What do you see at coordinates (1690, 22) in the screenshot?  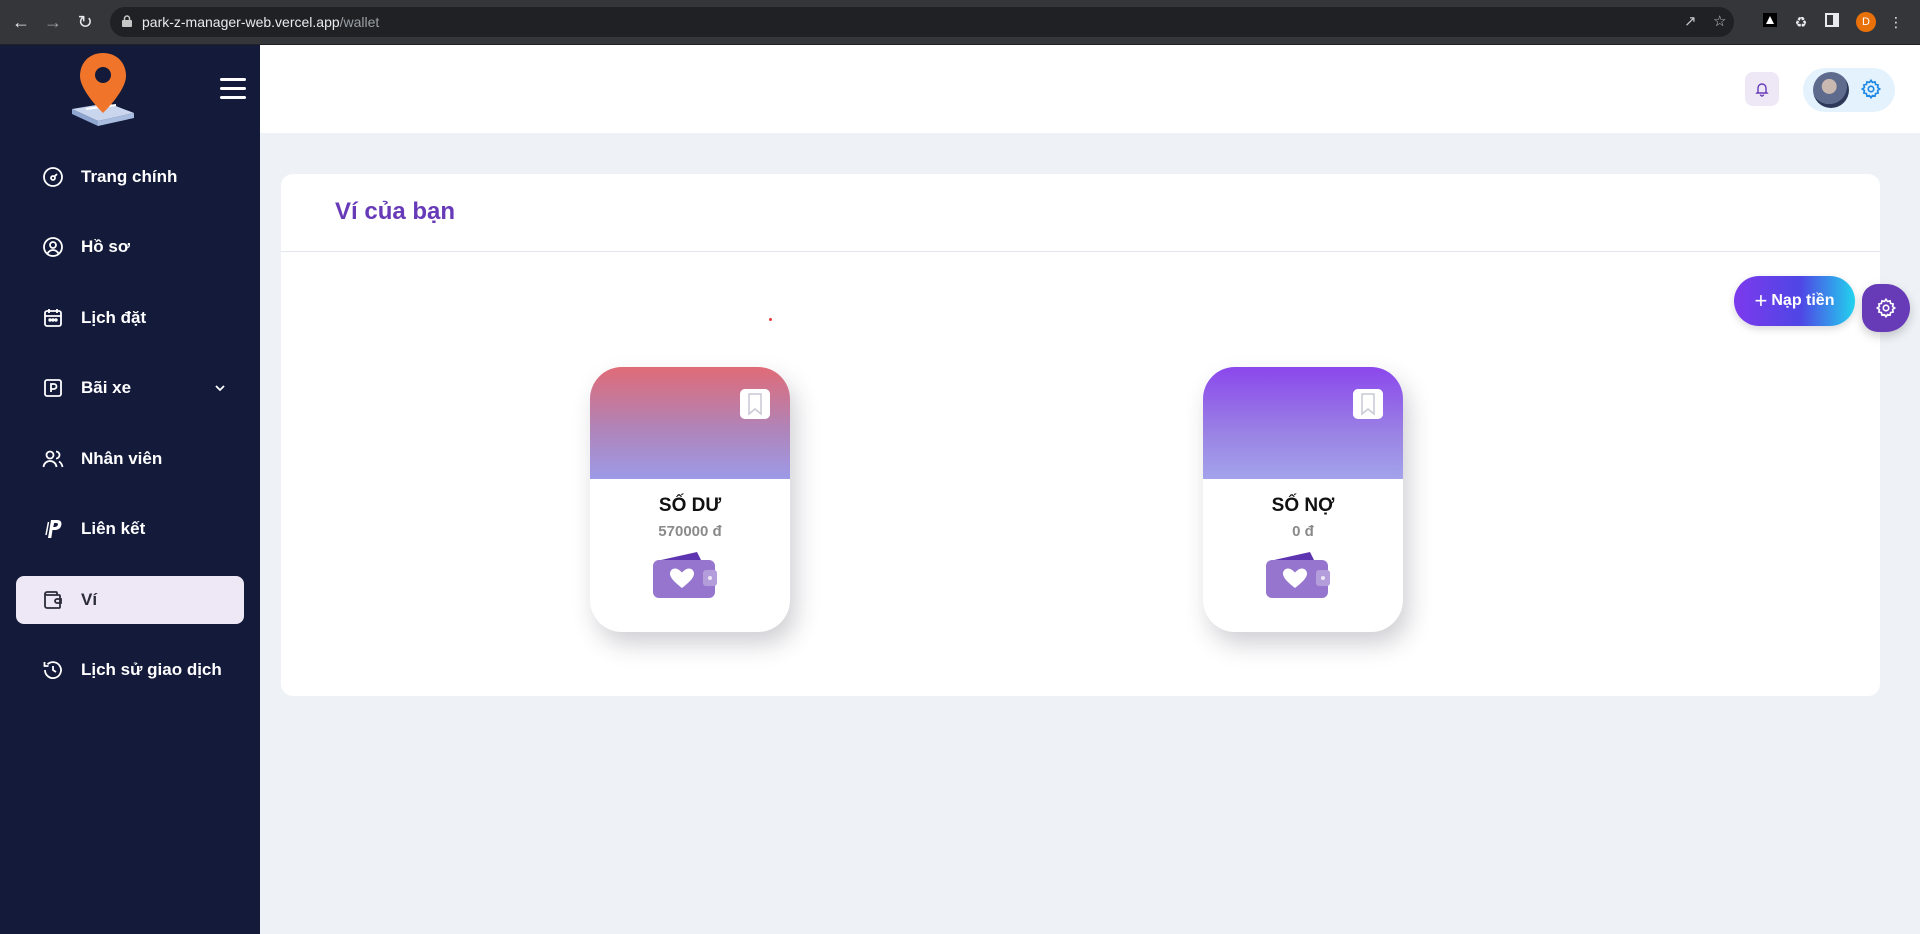 I see `share-icon: ↗` at bounding box center [1690, 22].